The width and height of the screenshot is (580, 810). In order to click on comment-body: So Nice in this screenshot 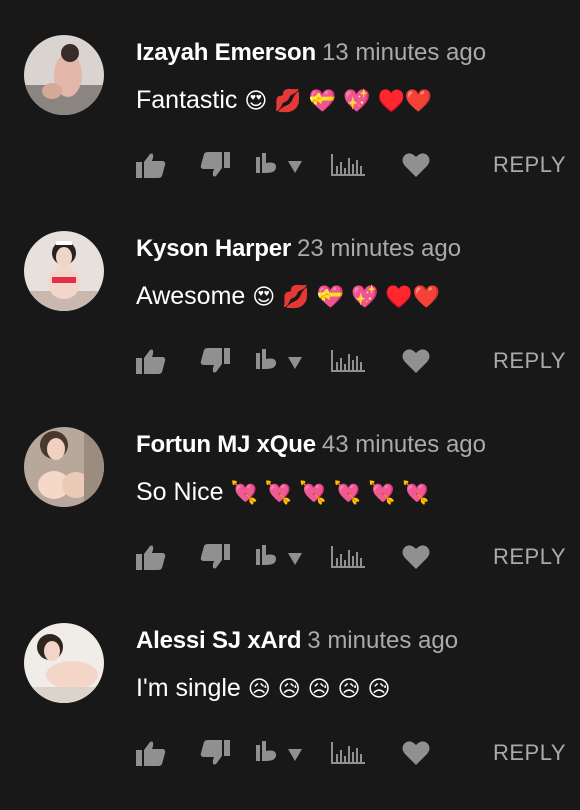, I will do `click(180, 492)`.